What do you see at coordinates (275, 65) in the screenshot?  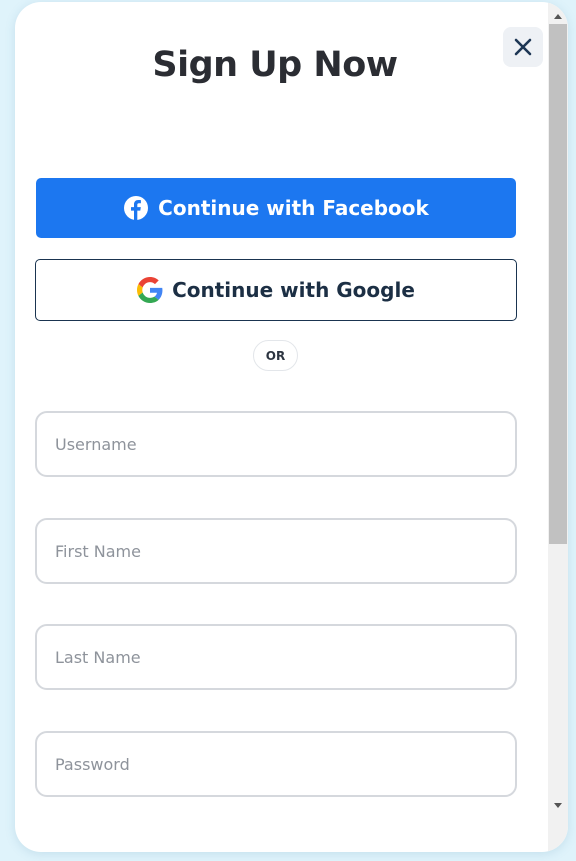 I see `modal-title: Sign Up Now` at bounding box center [275, 65].